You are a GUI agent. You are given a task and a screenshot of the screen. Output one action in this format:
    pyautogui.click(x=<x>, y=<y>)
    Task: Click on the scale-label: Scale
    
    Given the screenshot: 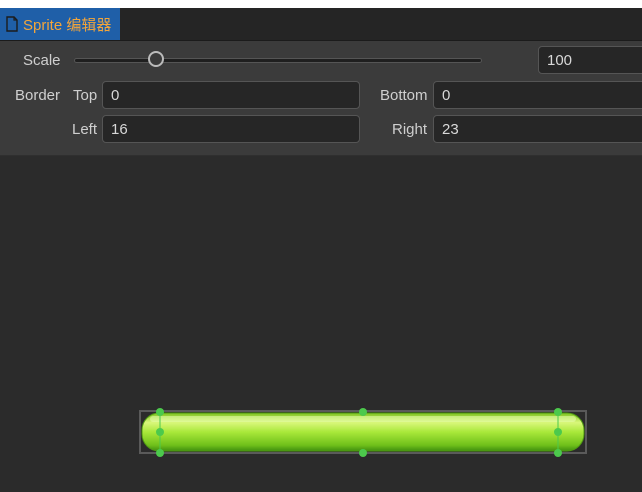 What is the action you would take?
    pyautogui.click(x=42, y=60)
    